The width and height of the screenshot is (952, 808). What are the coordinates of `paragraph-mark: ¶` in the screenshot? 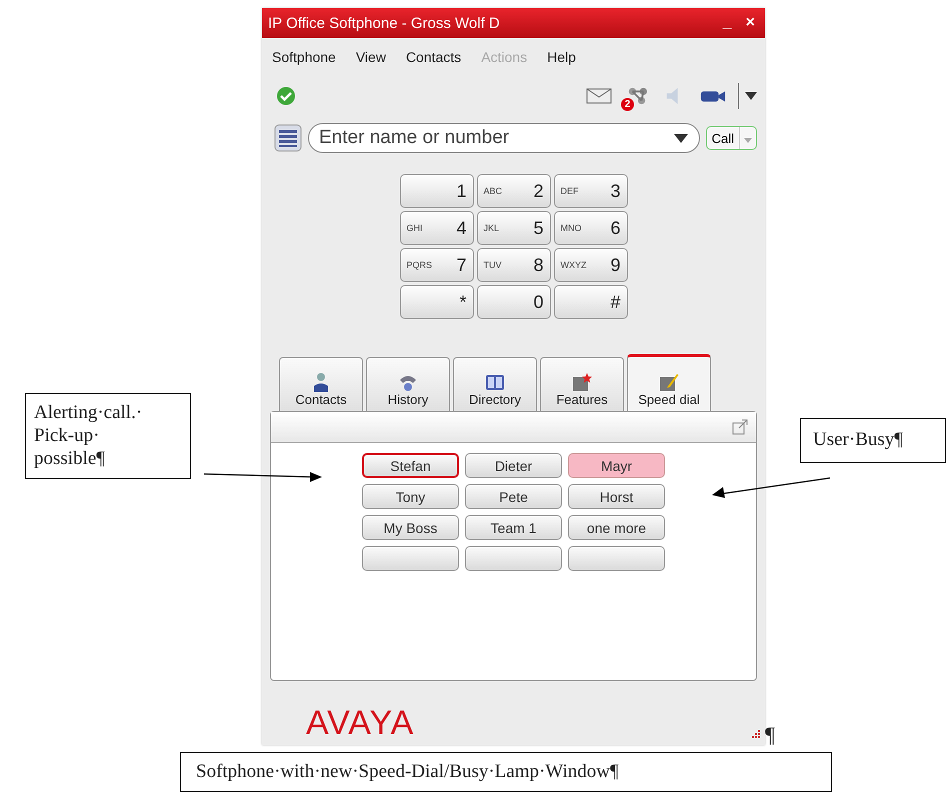 It's located at (770, 735).